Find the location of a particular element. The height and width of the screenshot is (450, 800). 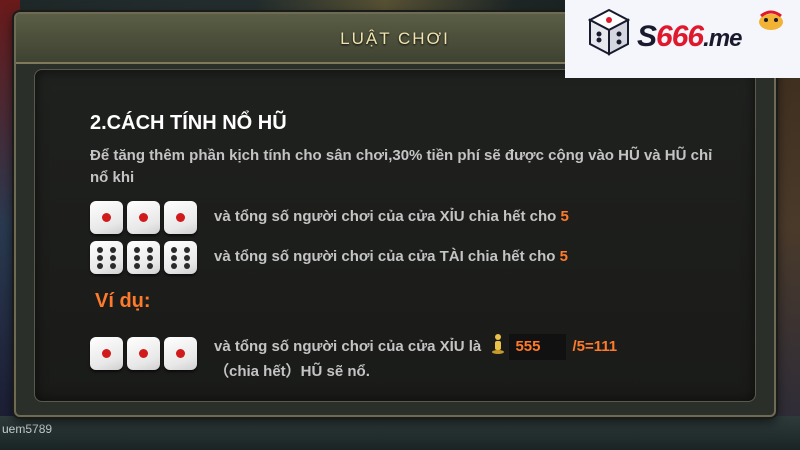

site-logo: S666.me is located at coordinates (682, 39).